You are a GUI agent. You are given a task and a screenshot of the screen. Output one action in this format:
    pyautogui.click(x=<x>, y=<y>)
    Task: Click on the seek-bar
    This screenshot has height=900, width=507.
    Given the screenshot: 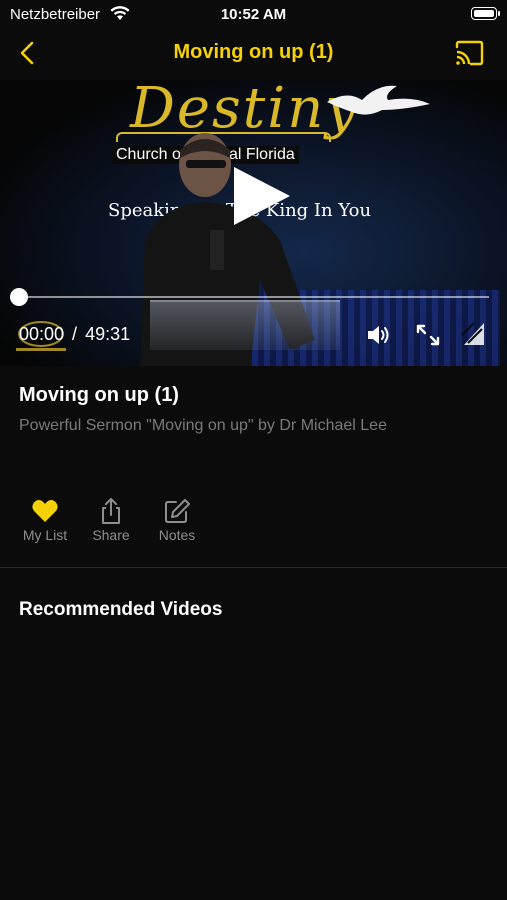 What is the action you would take?
    pyautogui.click(x=254, y=297)
    